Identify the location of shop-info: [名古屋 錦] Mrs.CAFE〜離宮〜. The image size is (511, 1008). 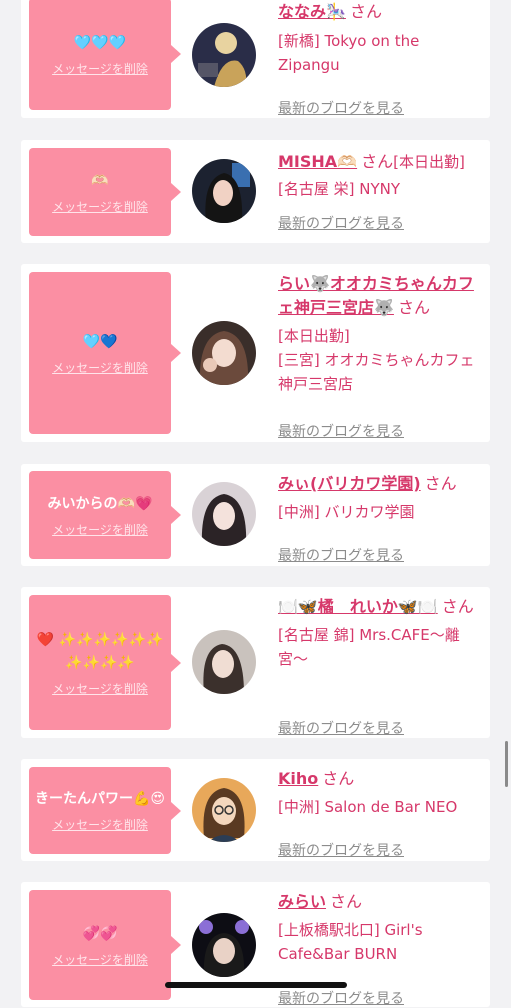
(369, 647).